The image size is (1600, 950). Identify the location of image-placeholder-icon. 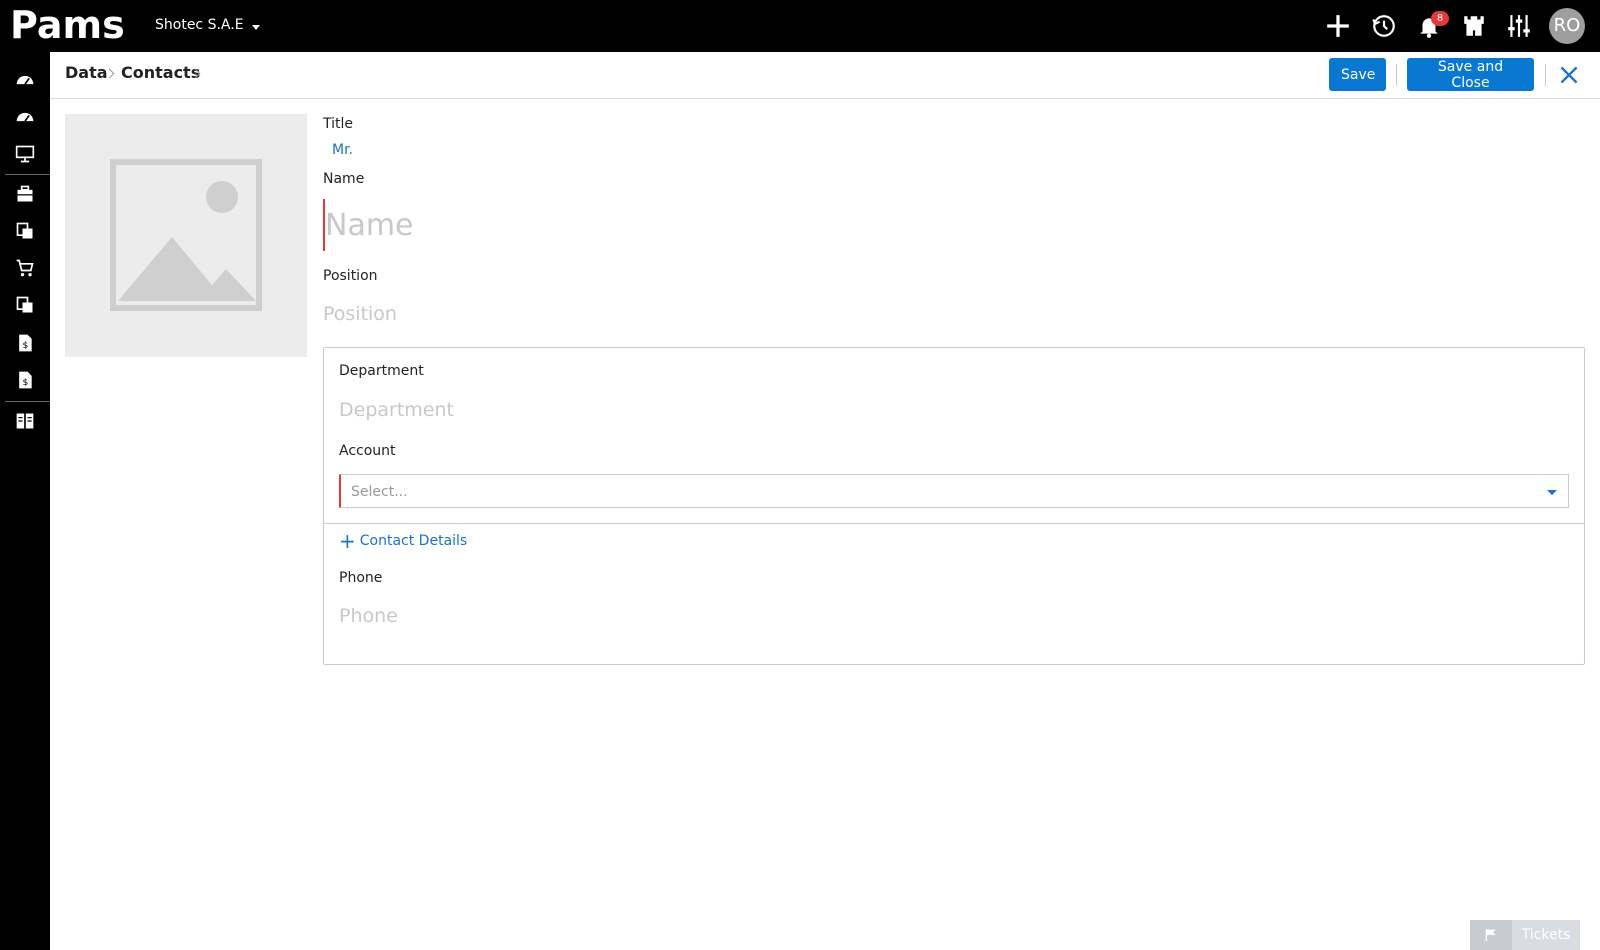
(186, 235).